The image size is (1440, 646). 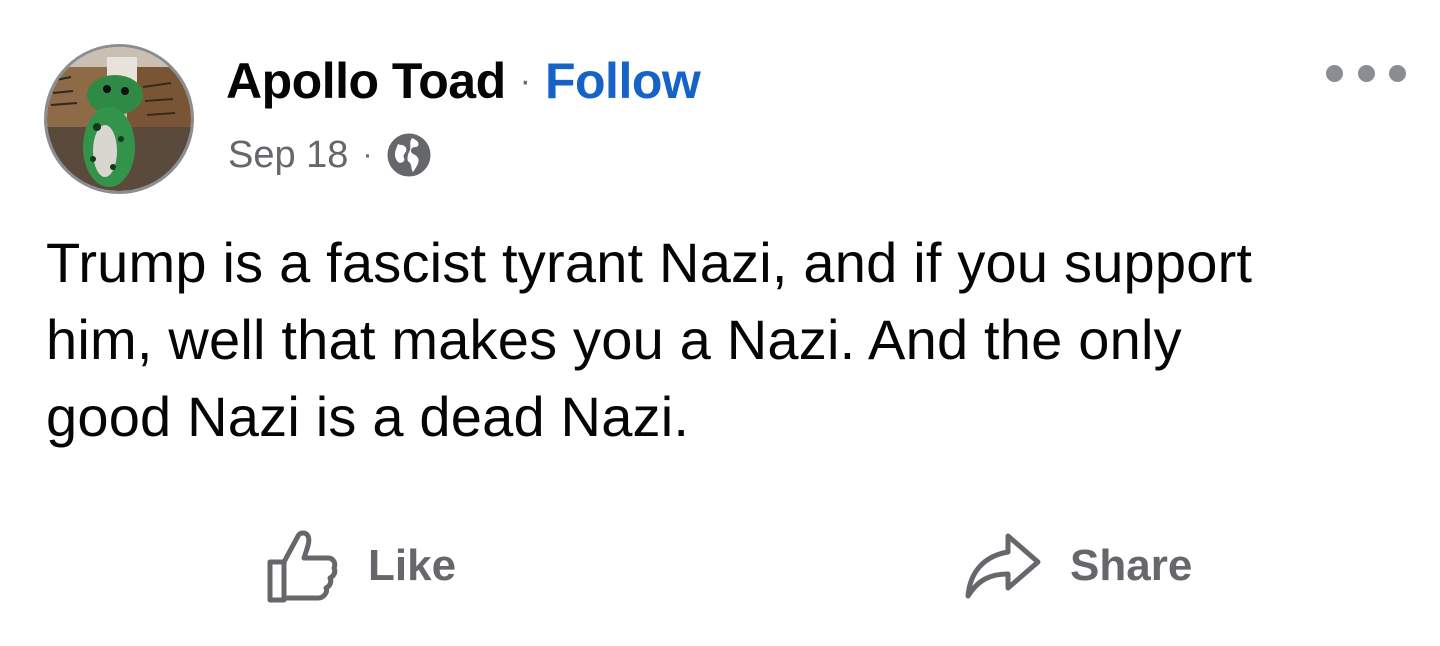 What do you see at coordinates (366, 81) in the screenshot?
I see `author-name: Apollo Toad` at bounding box center [366, 81].